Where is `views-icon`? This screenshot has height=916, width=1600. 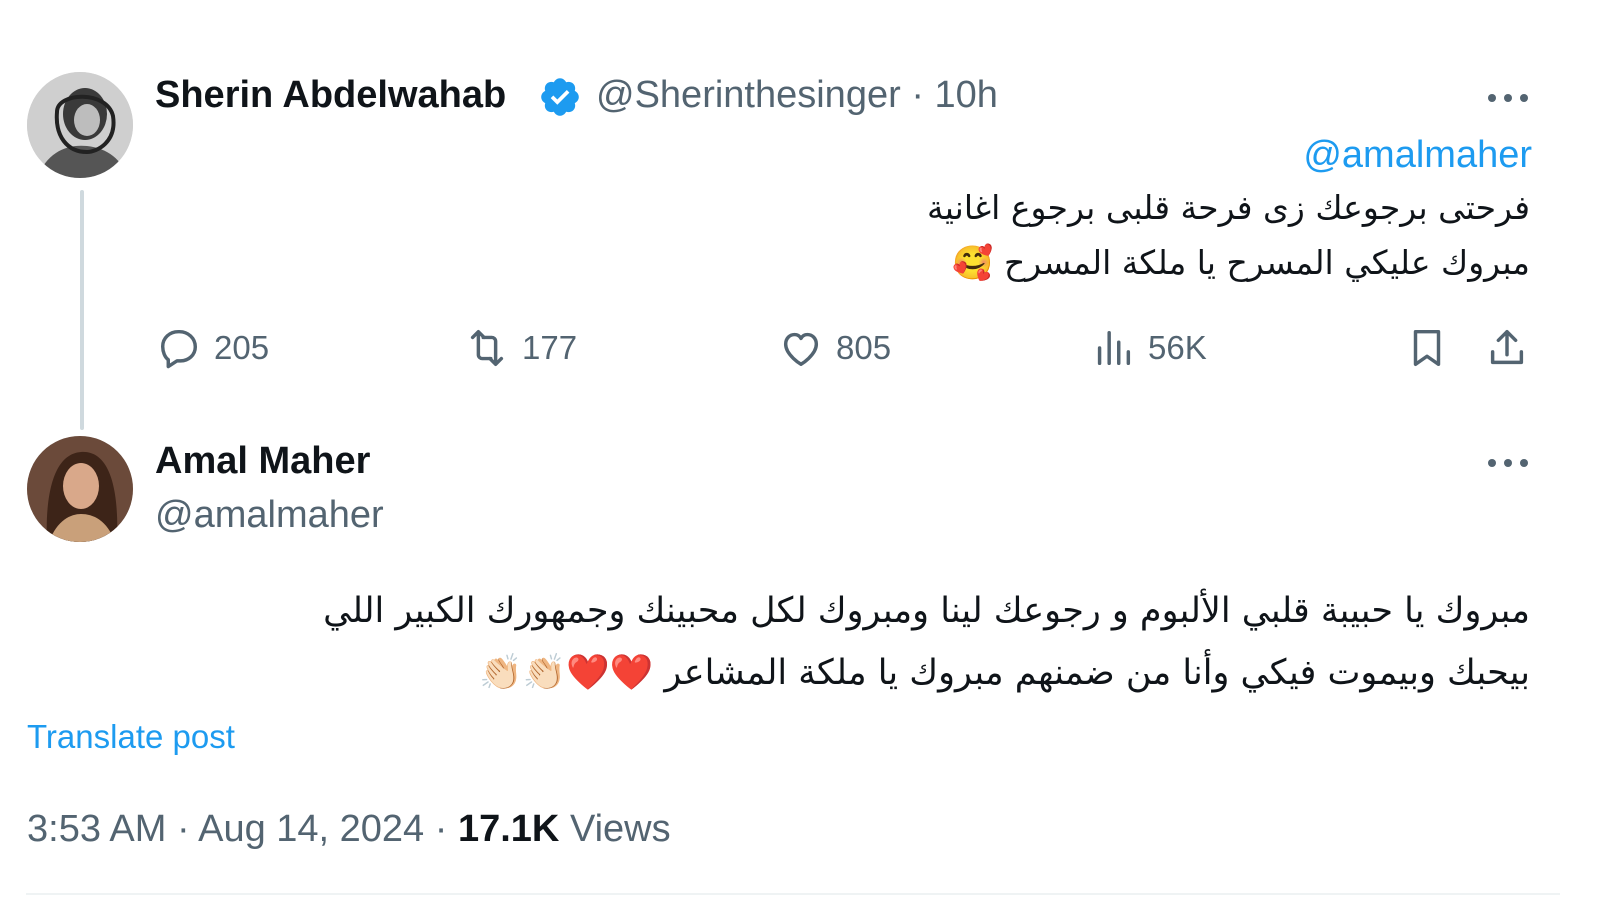
views-icon is located at coordinates (1114, 348).